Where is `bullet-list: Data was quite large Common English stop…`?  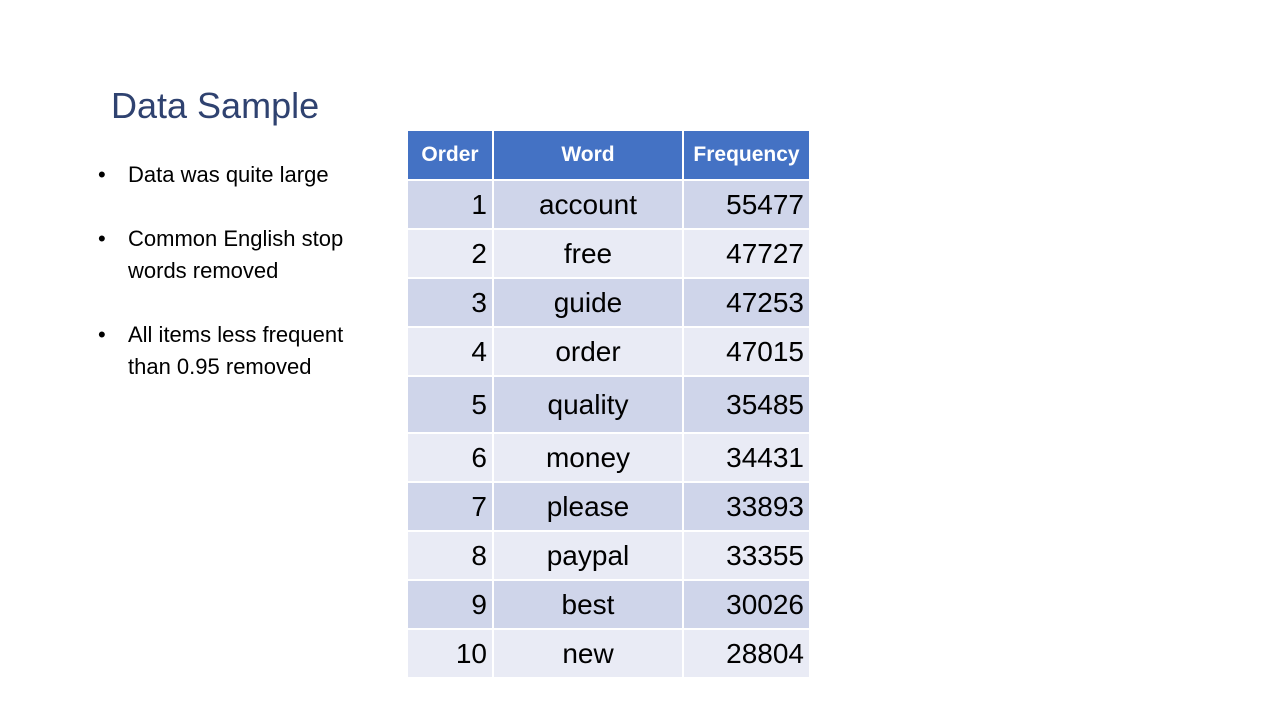 bullet-list: Data was quite large Common English stop… is located at coordinates (221, 287).